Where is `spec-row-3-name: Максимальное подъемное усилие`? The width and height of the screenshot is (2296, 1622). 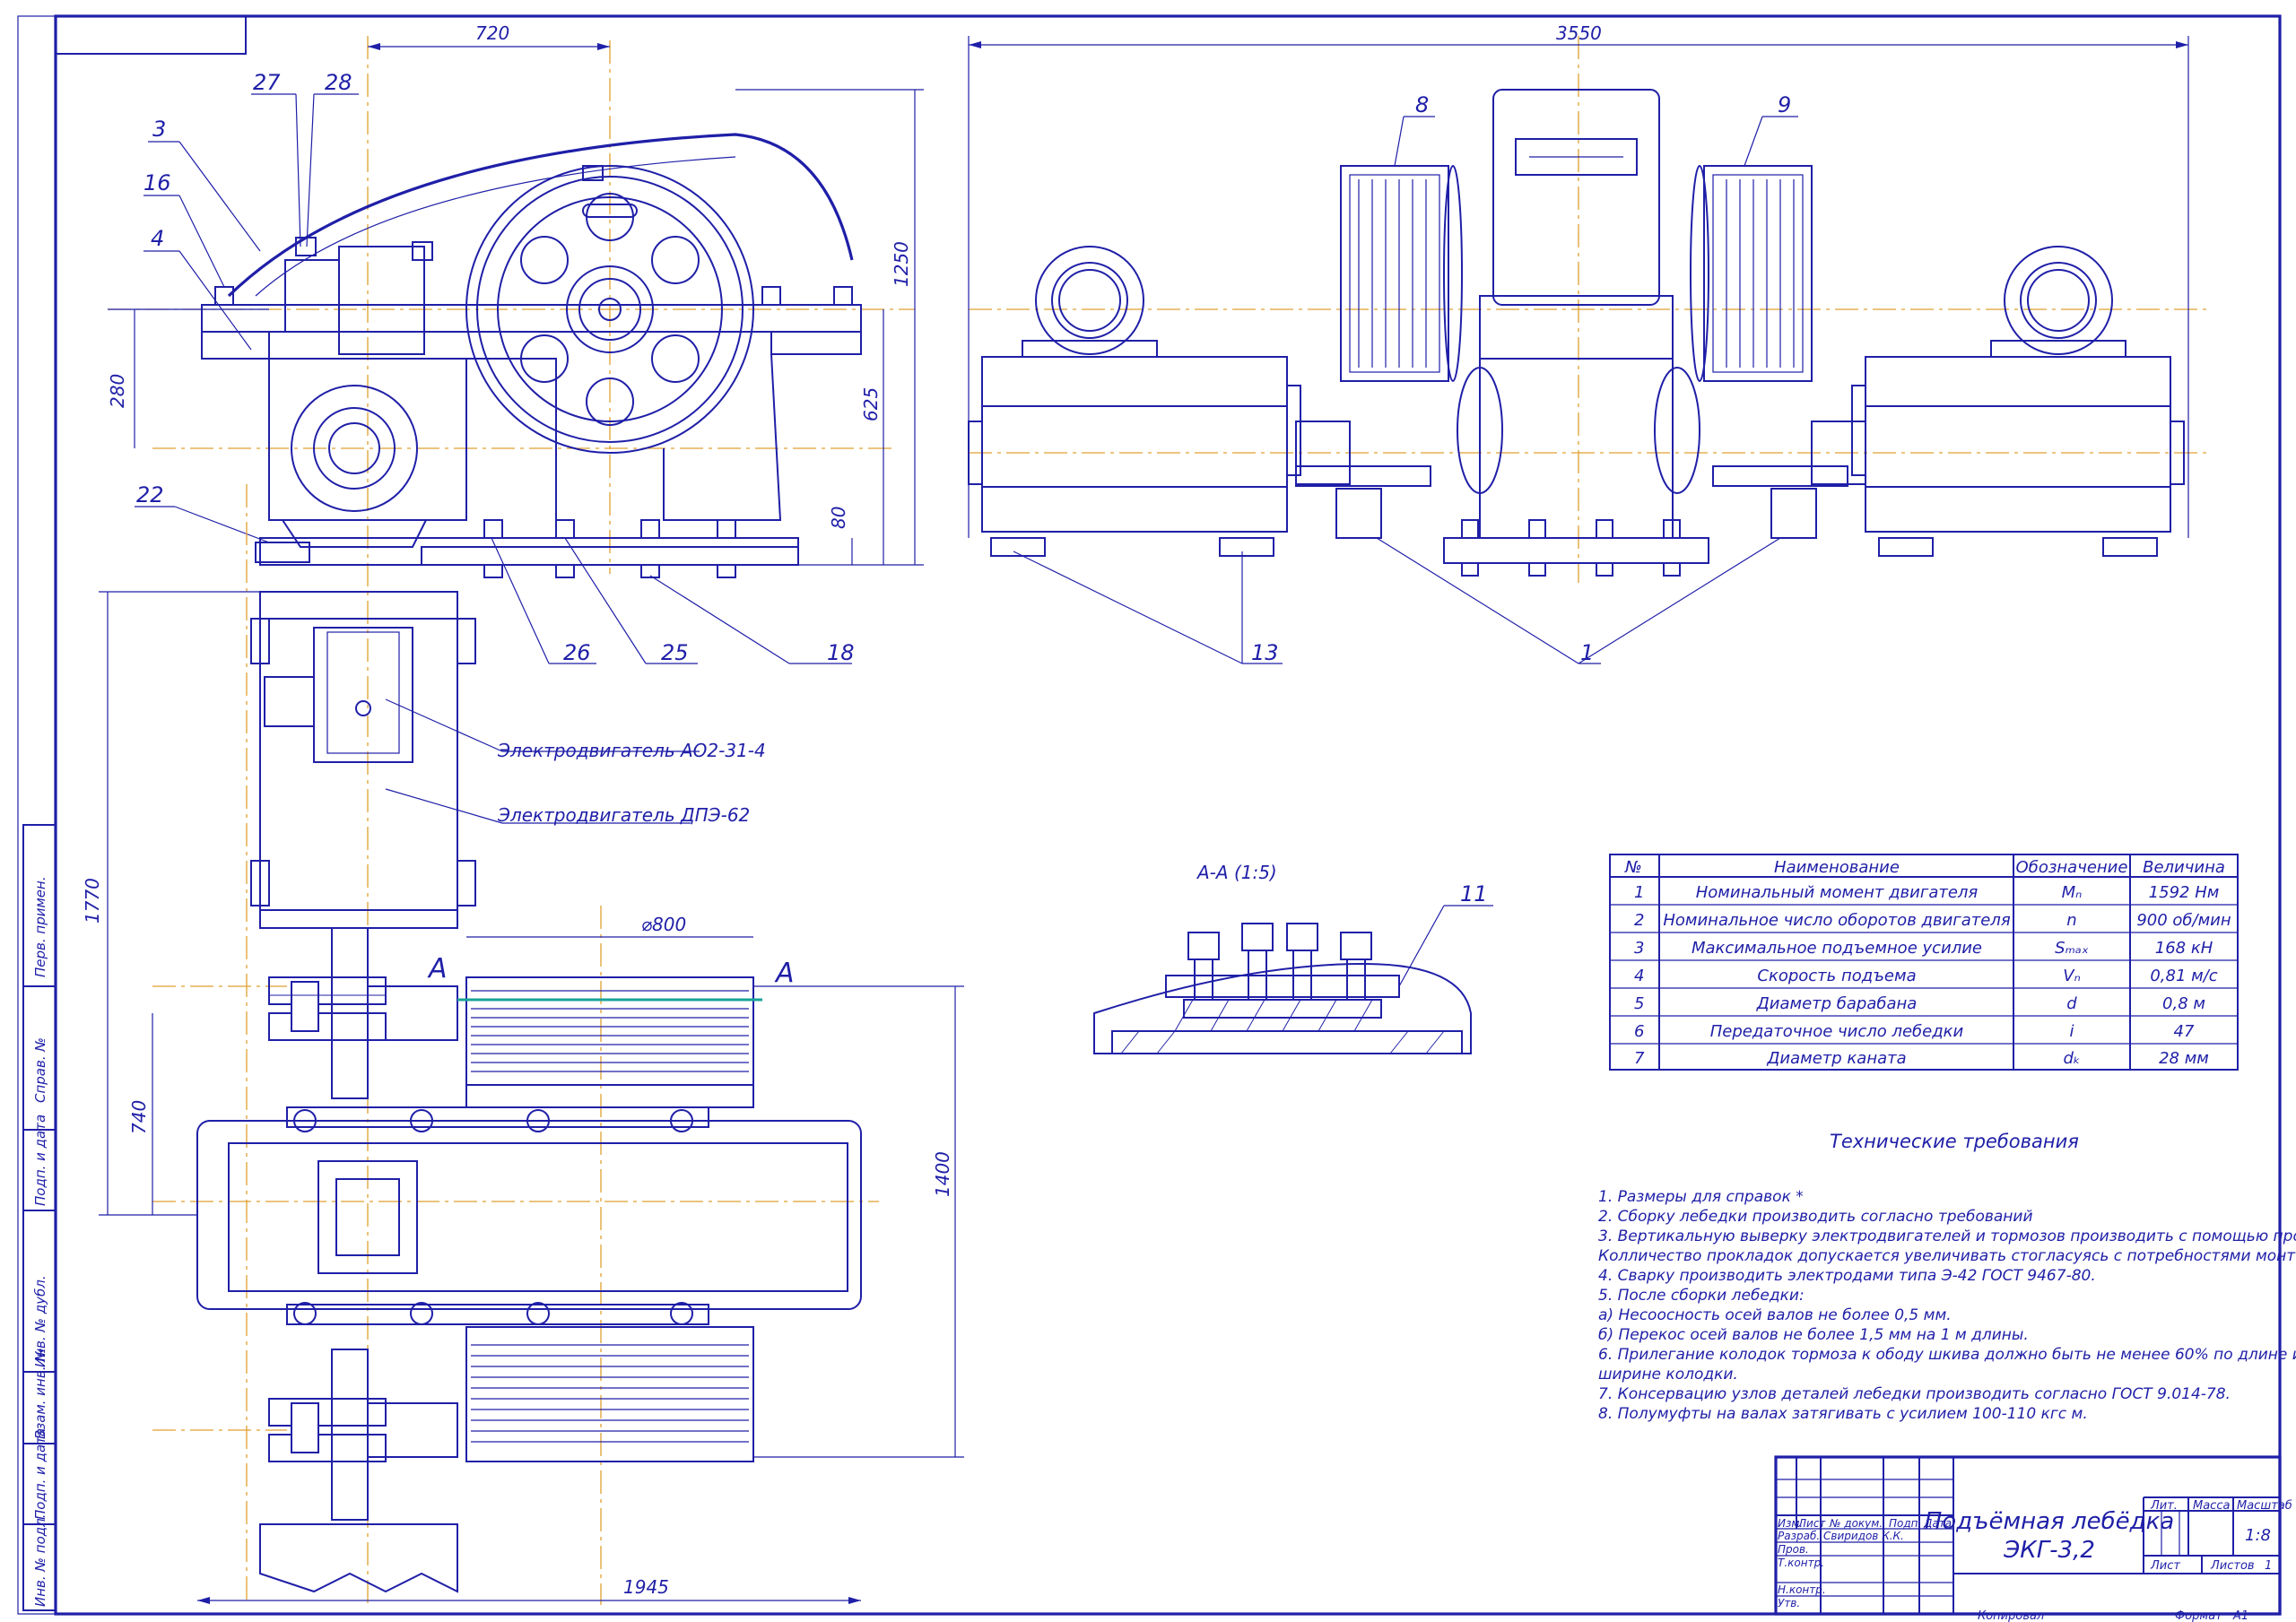 spec-row-3-name: Максимальное подъемное усилие is located at coordinates (1837, 948).